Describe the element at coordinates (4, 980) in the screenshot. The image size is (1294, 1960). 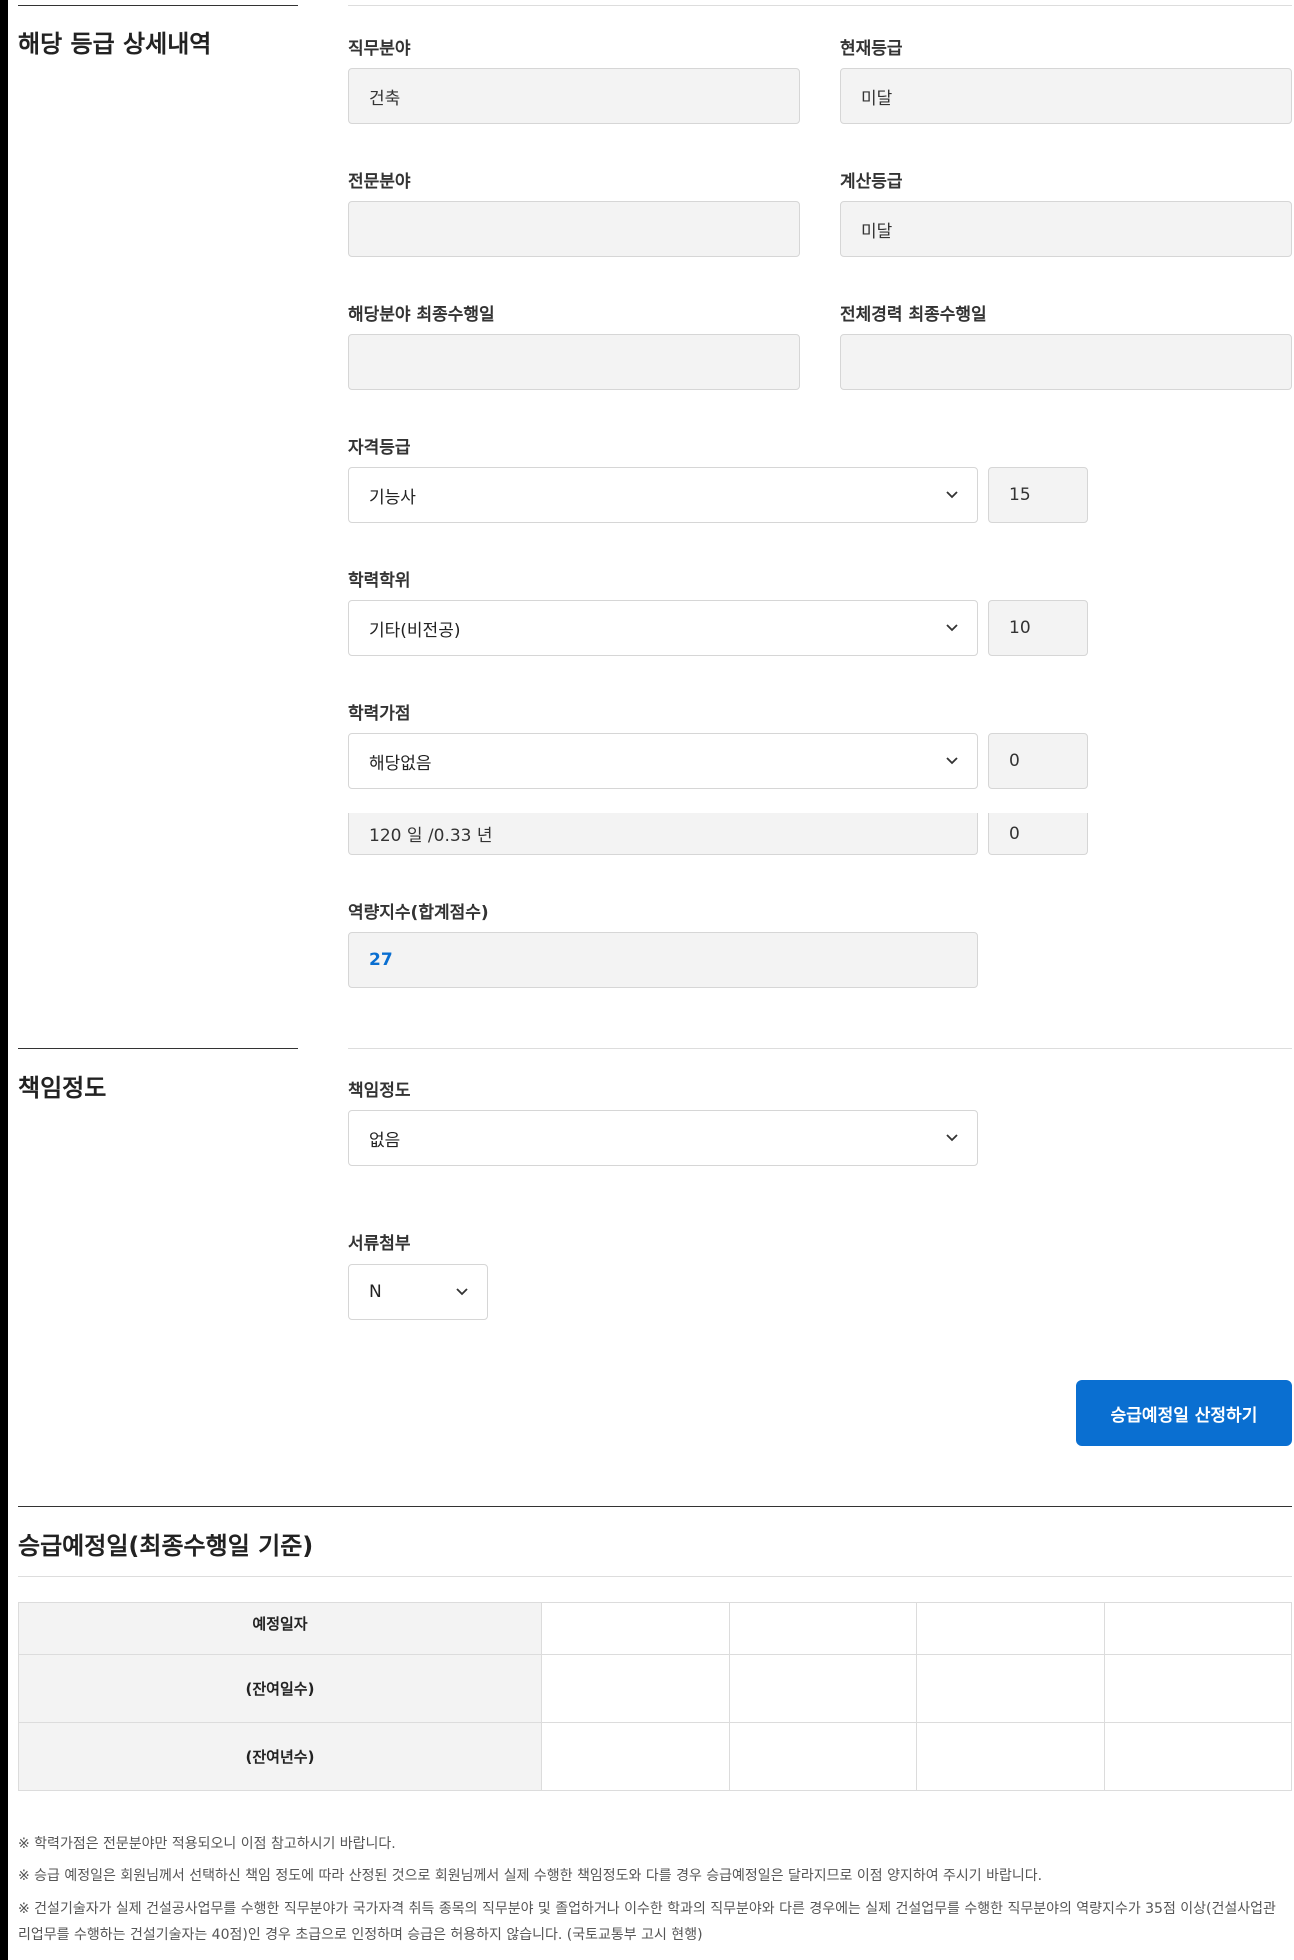
I see `page-left-border` at that location.